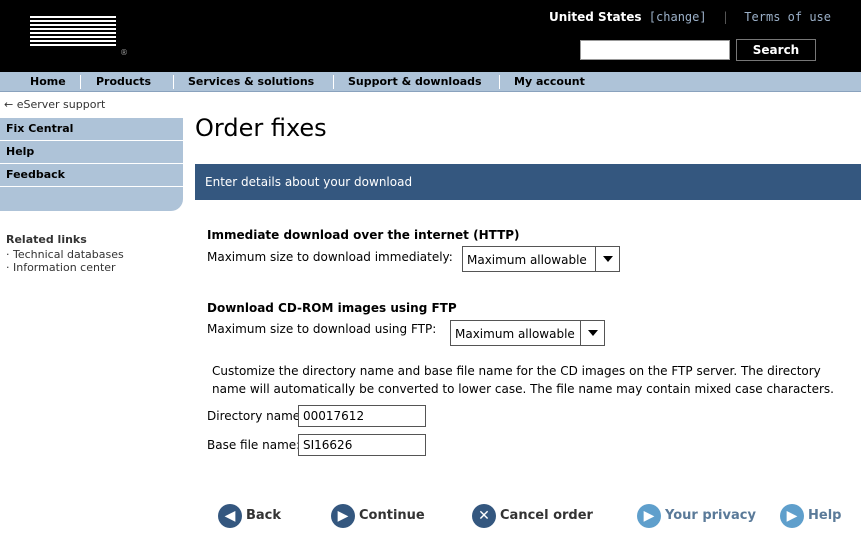 The height and width of the screenshot is (540, 861). What do you see at coordinates (825, 515) in the screenshot?
I see `help-label: Help` at bounding box center [825, 515].